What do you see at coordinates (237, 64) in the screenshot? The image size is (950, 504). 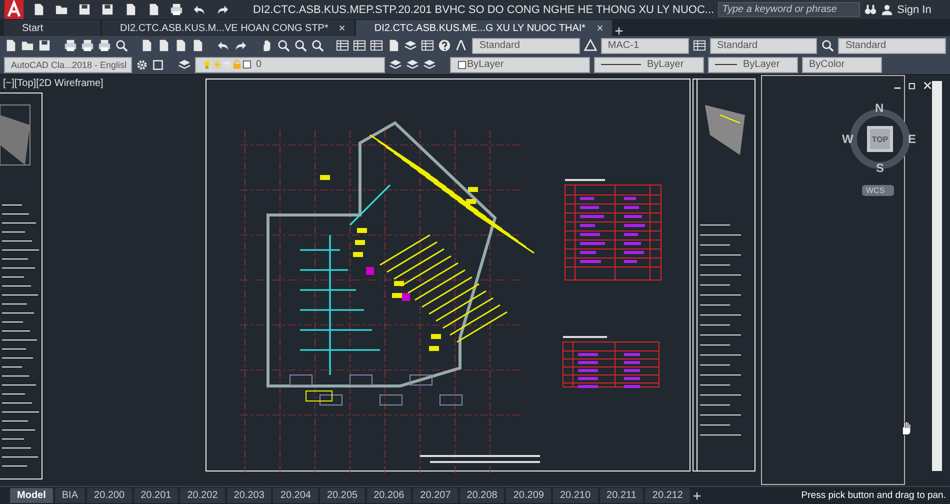 I see `lock-icon` at bounding box center [237, 64].